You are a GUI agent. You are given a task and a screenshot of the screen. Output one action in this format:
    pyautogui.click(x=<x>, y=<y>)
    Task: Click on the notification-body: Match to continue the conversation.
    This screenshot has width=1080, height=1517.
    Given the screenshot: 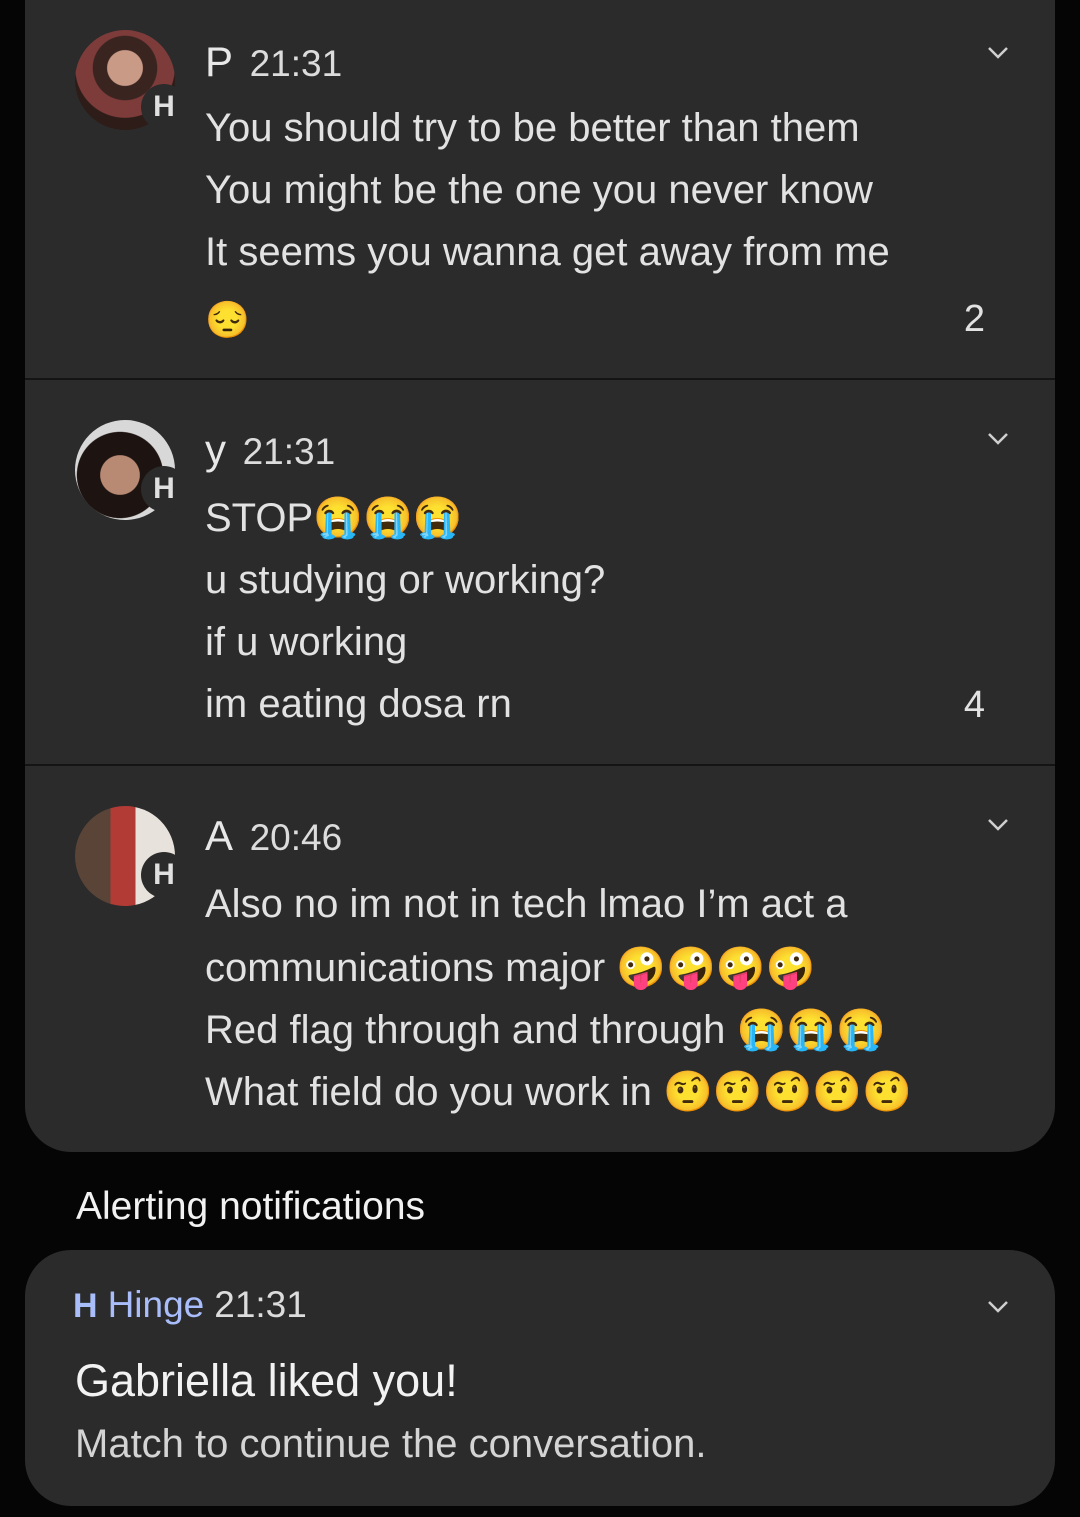 What is the action you would take?
    pyautogui.click(x=391, y=1444)
    